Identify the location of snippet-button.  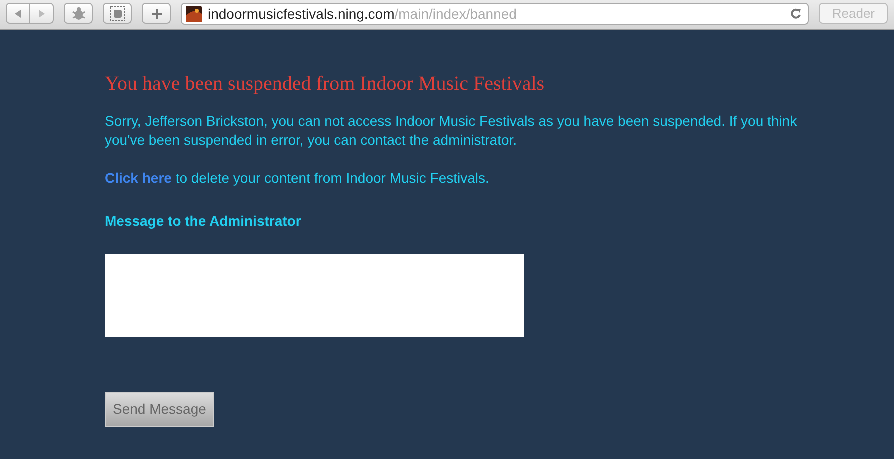
(117, 13).